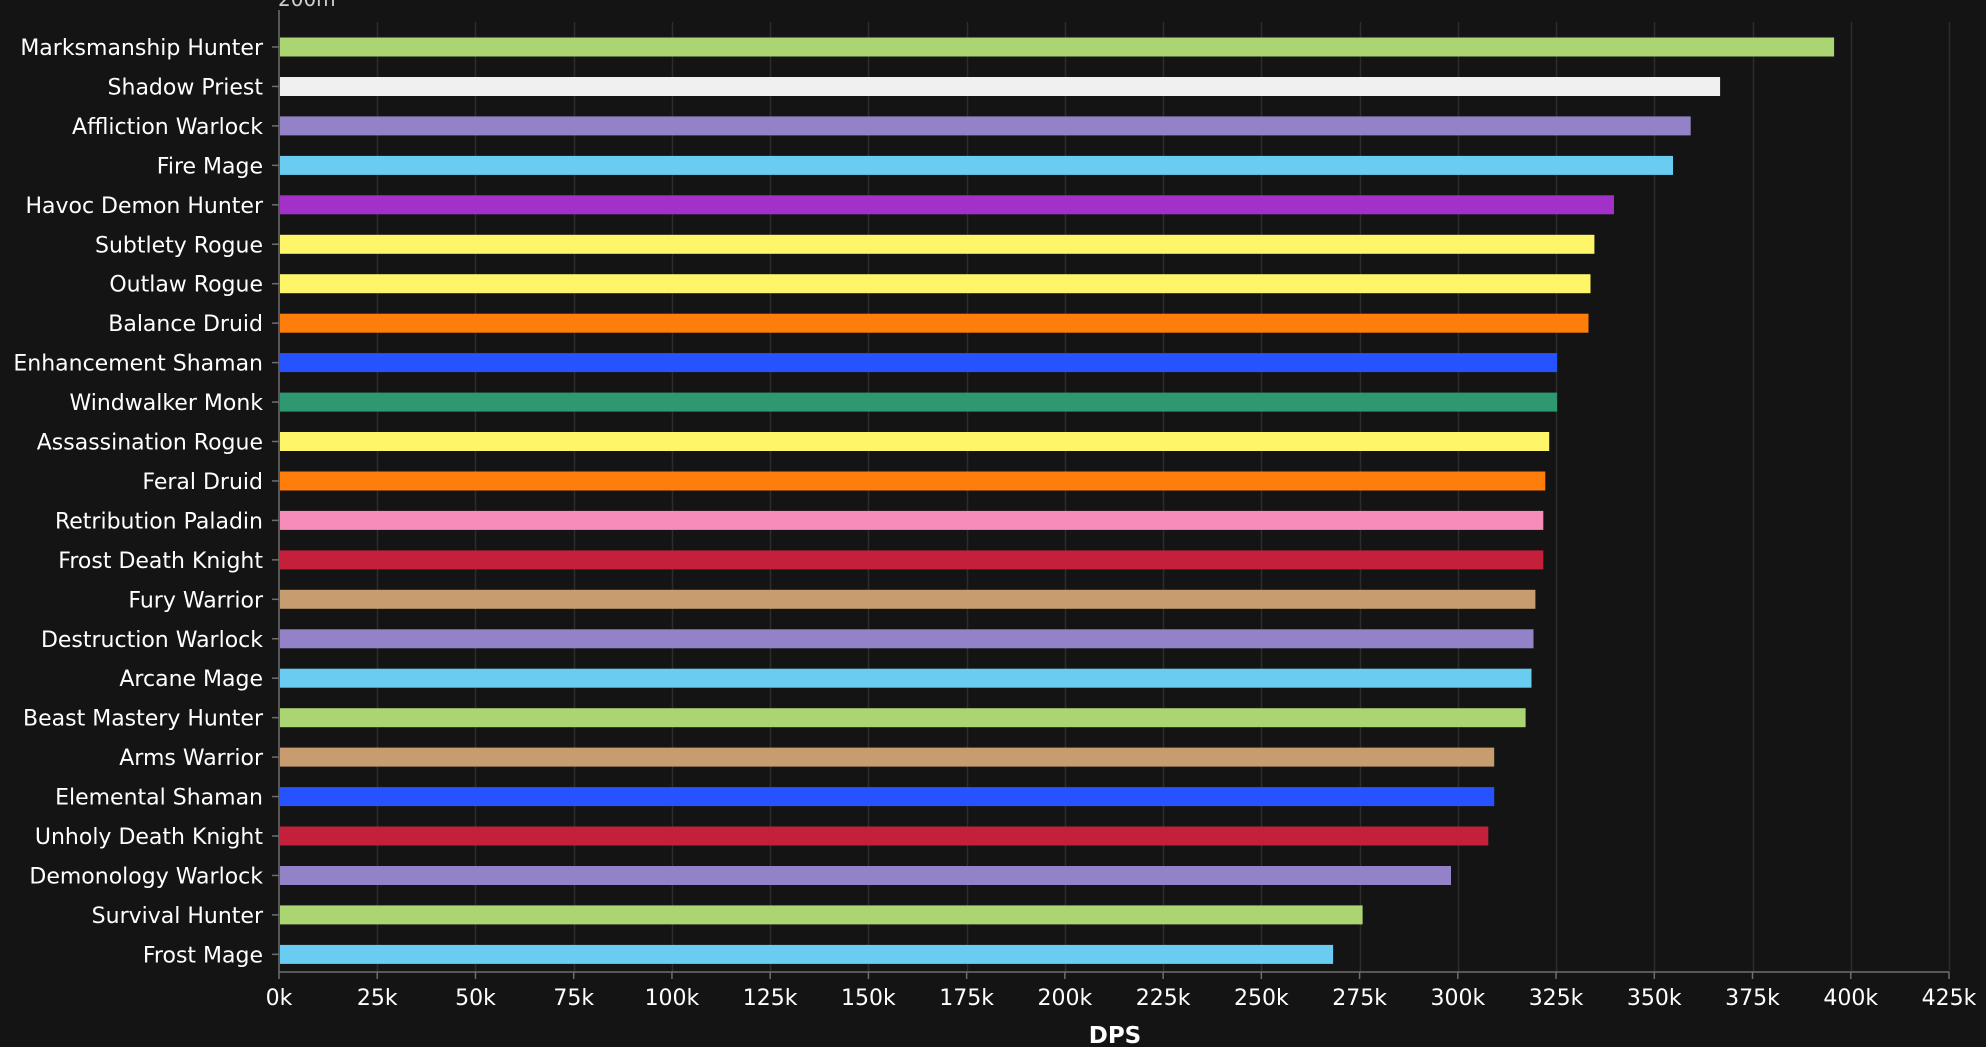  What do you see at coordinates (186, 88) in the screenshot?
I see `category-label: Shadow Priest` at bounding box center [186, 88].